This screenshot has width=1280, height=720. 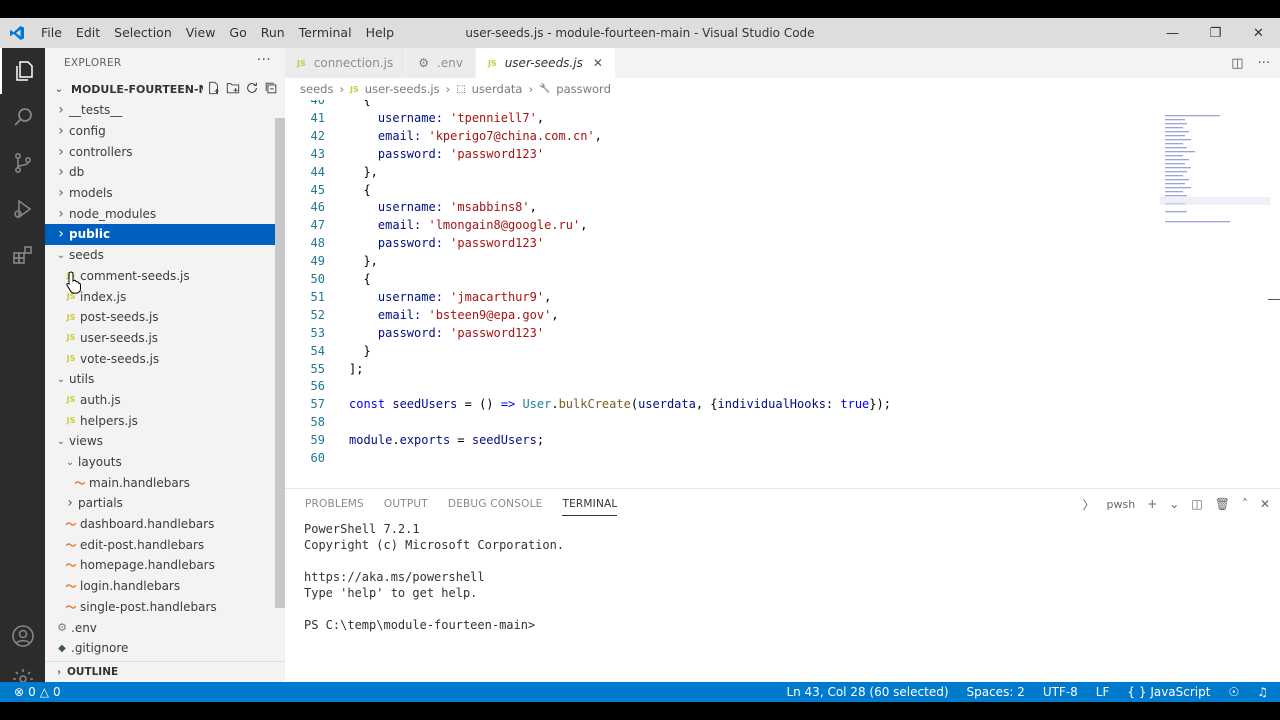 What do you see at coordinates (22, 71) in the screenshot?
I see `explorer-icon` at bounding box center [22, 71].